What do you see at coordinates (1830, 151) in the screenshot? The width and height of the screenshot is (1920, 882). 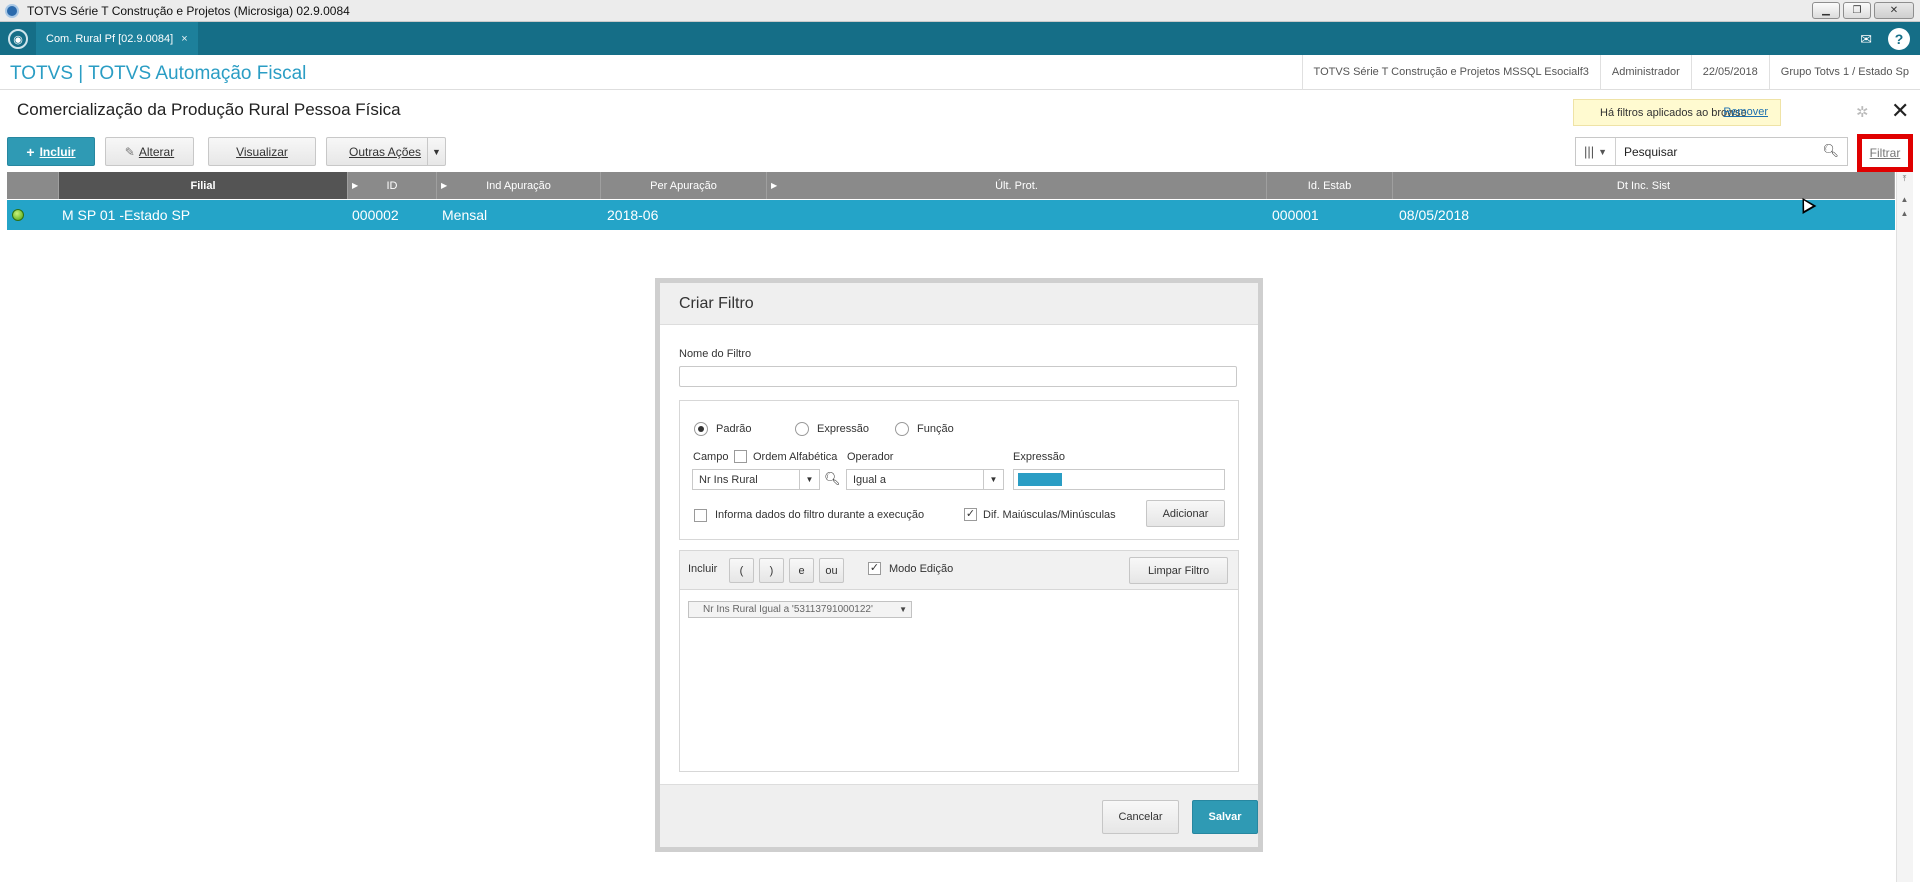 I see `search-icon: 🔍︎` at bounding box center [1830, 151].